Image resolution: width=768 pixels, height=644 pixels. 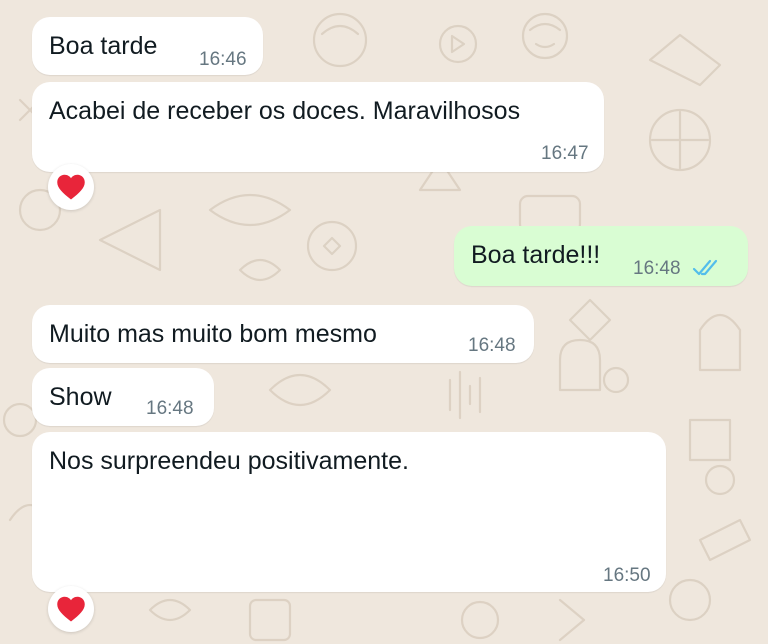 I want to click on message-bubble-incoming: Boa tarde 16:46, so click(x=147, y=46).